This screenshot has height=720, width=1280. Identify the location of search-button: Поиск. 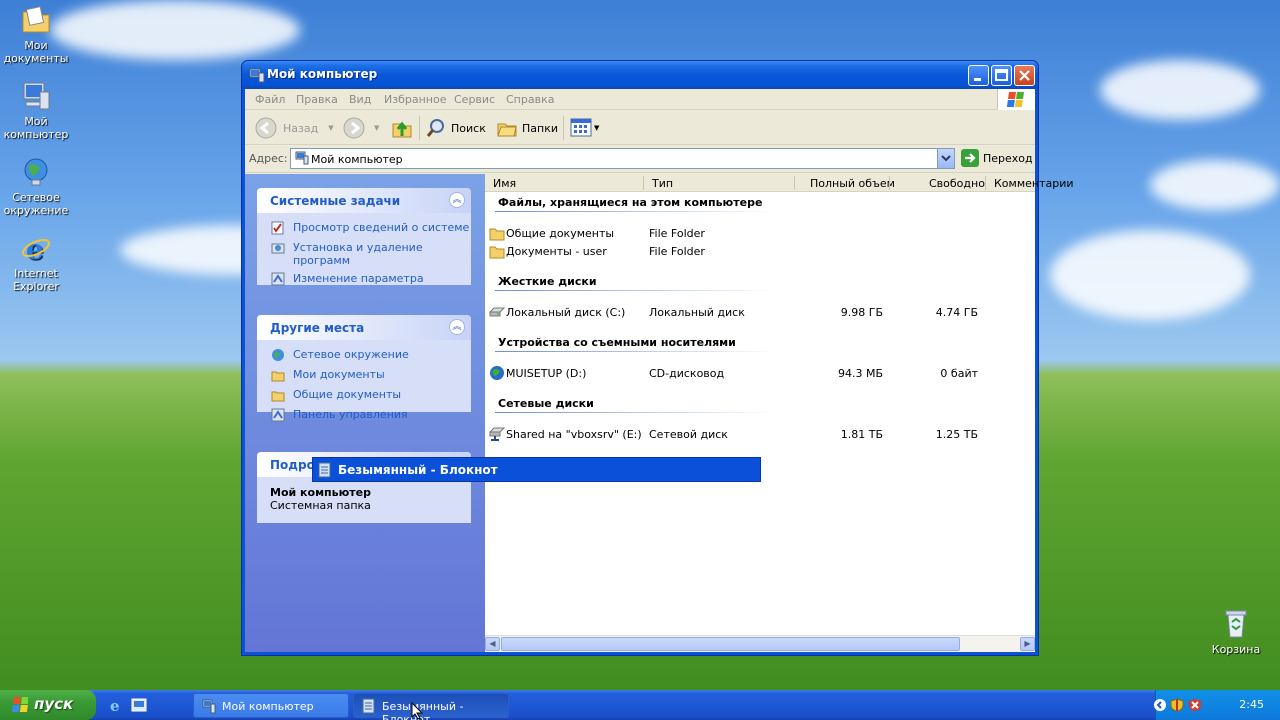
(455, 128).